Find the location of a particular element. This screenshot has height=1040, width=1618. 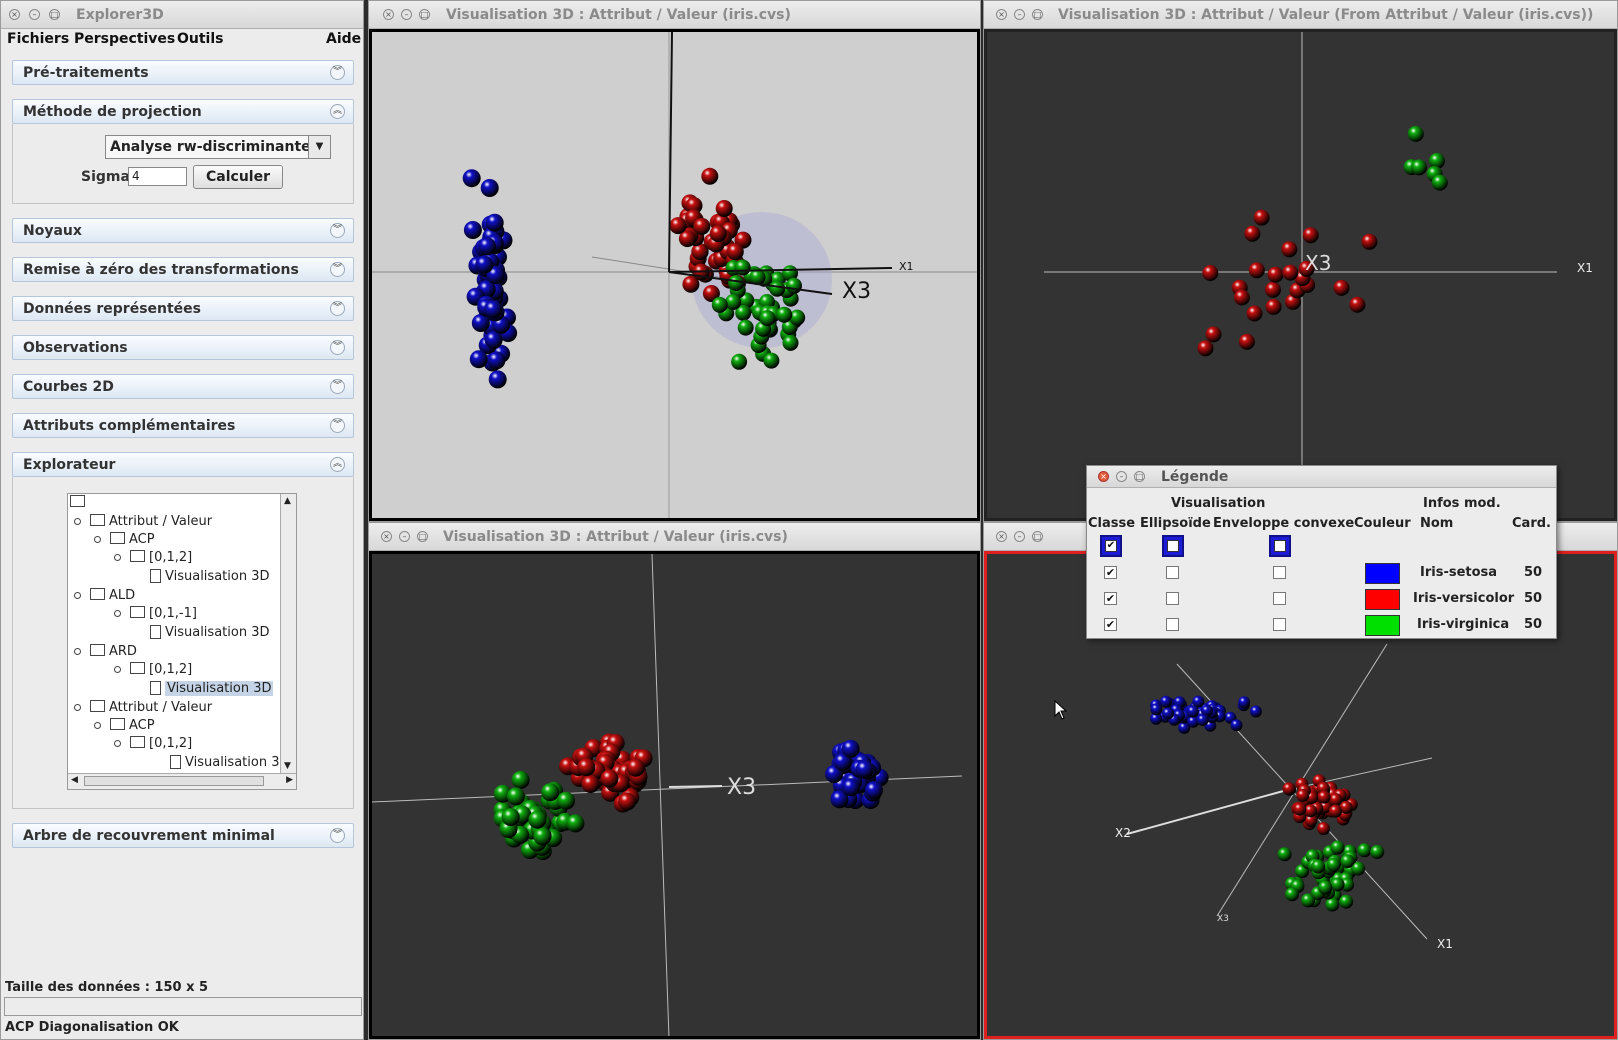

section-courbes: Courbes 2D ︾ is located at coordinates (183, 386).